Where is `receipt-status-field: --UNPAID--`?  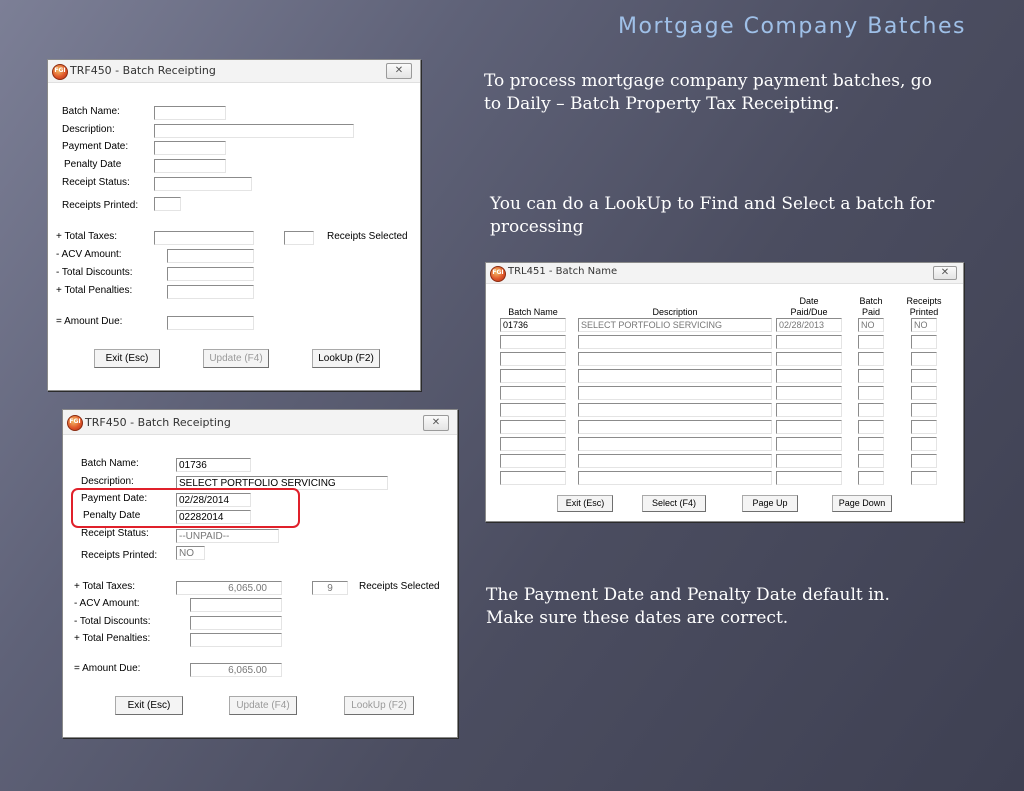 receipt-status-field: --UNPAID-- is located at coordinates (227, 536).